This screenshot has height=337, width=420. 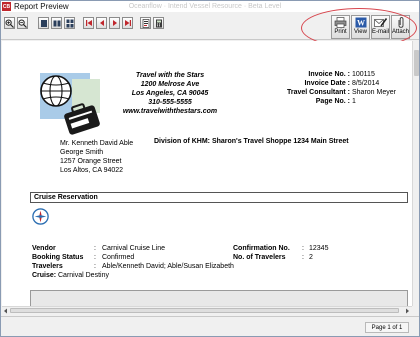 I want to click on recipient-line-3: 1257 Orange Street, so click(x=91, y=161).